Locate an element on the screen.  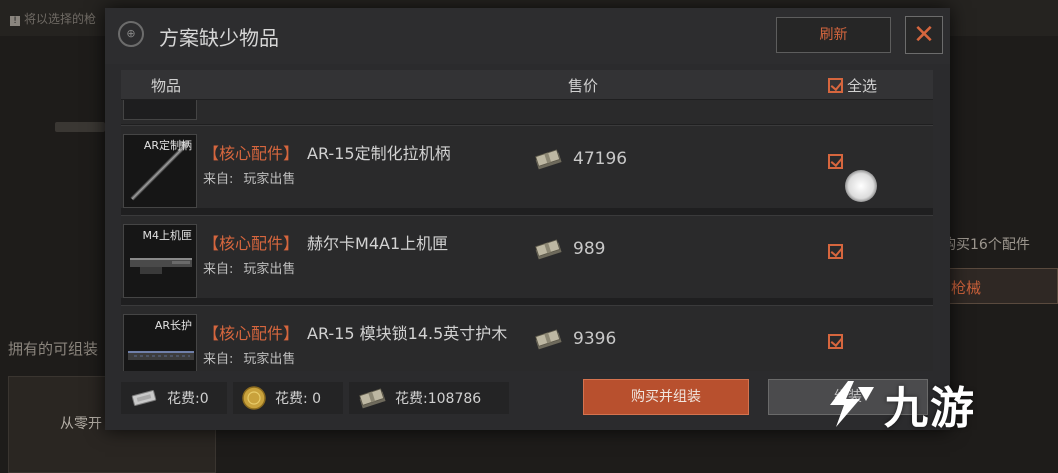
silver-bar-icon is located at coordinates (144, 398).